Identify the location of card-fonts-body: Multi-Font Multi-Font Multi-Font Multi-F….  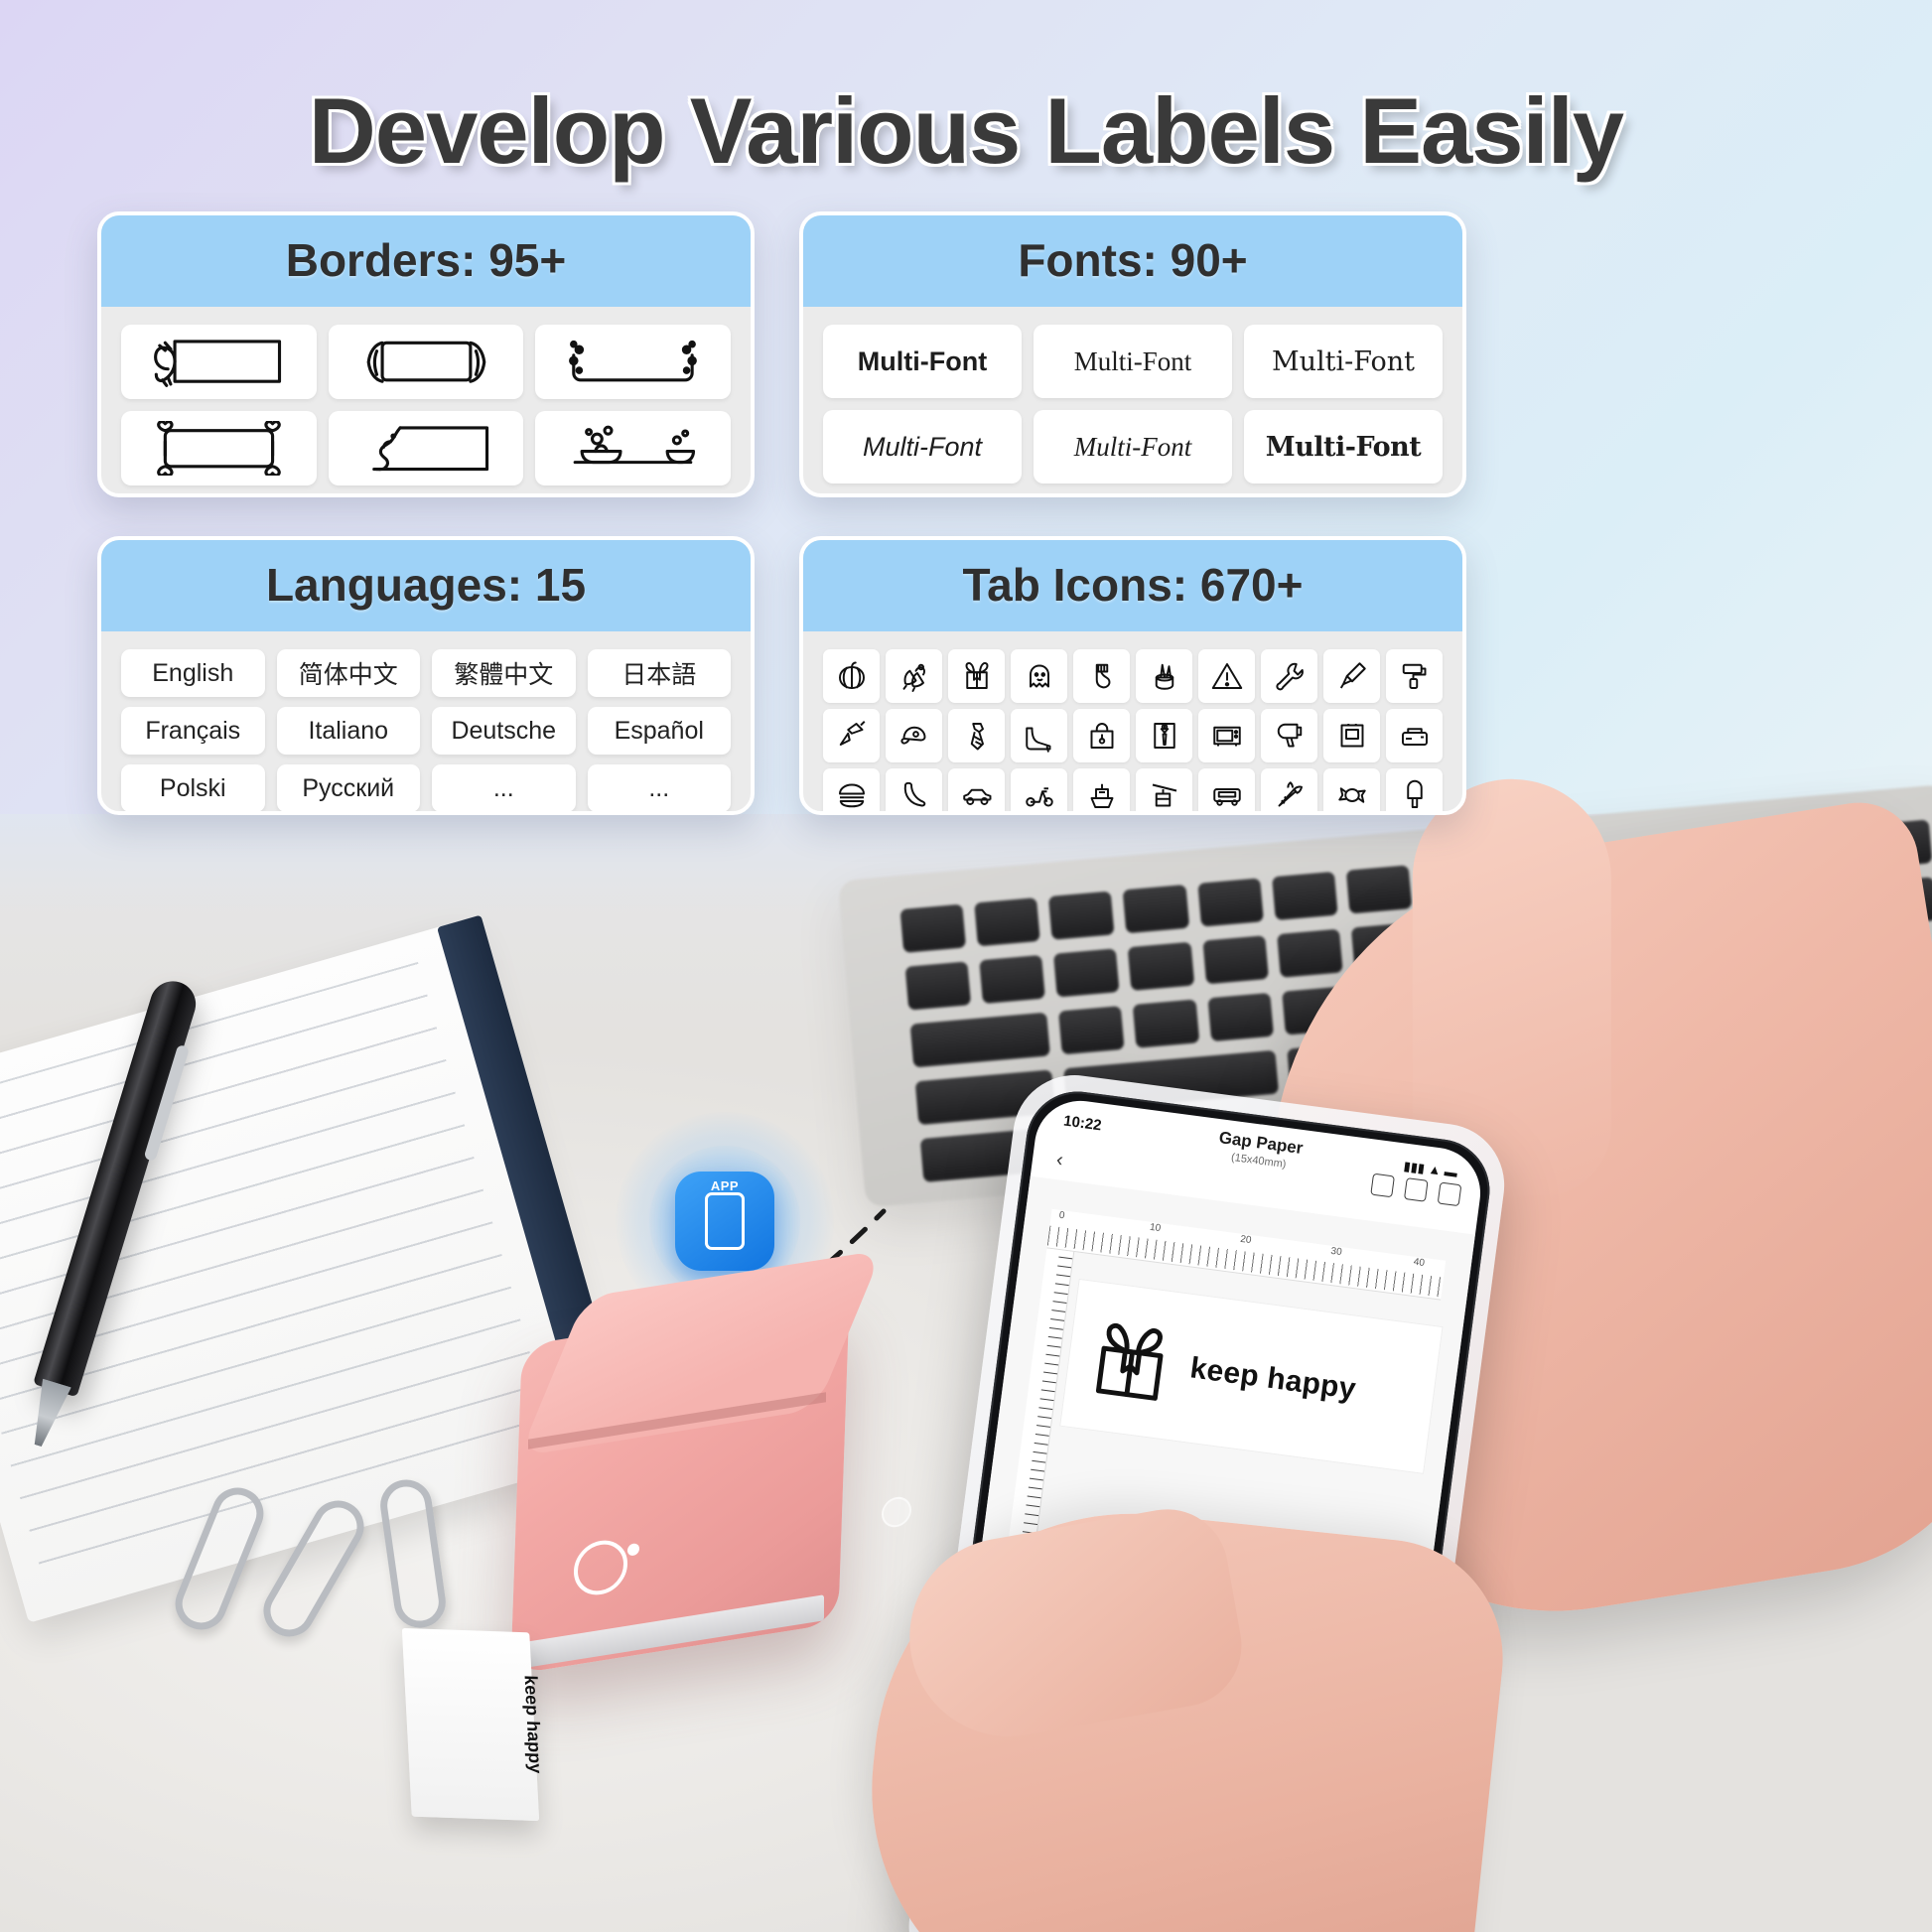
(1132, 400).